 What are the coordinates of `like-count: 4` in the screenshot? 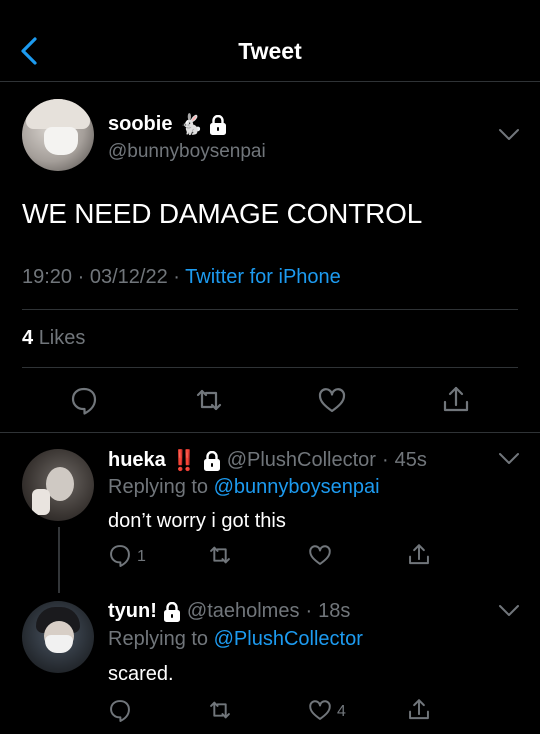 It's located at (341, 711).